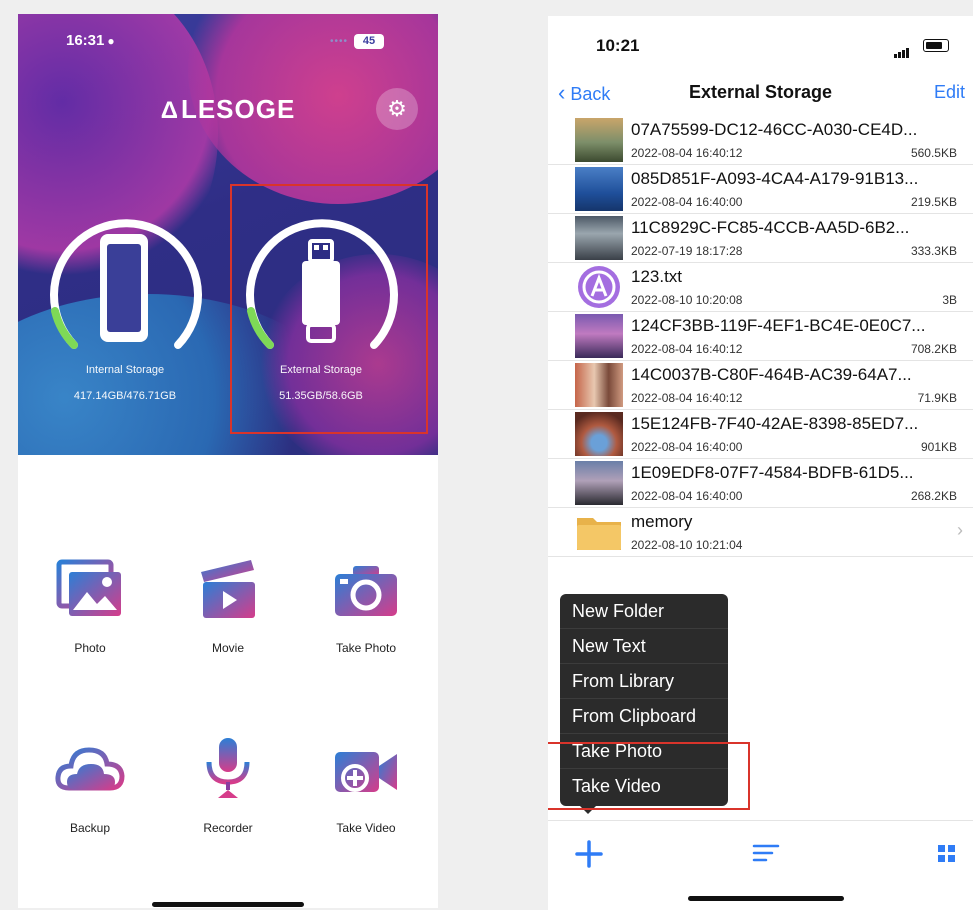 This screenshot has height=910, width=973. What do you see at coordinates (599, 534) in the screenshot?
I see `folder-icon` at bounding box center [599, 534].